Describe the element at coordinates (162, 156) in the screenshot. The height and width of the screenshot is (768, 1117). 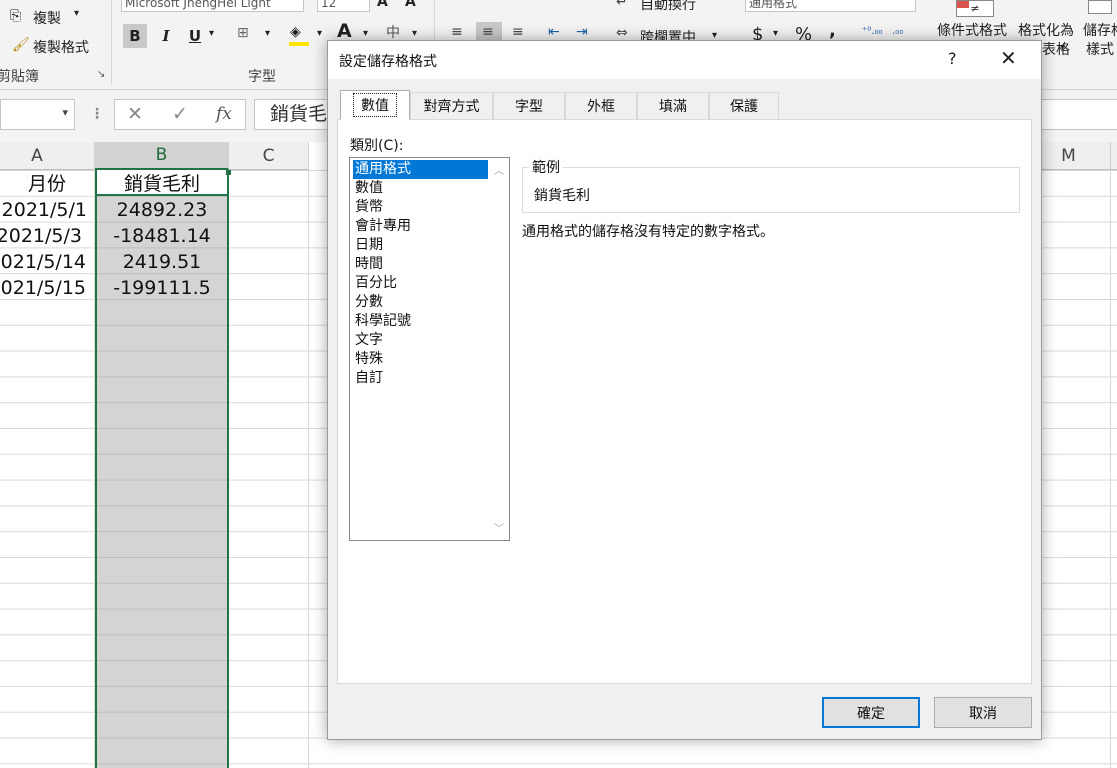
I see `column-header-b: B` at that location.